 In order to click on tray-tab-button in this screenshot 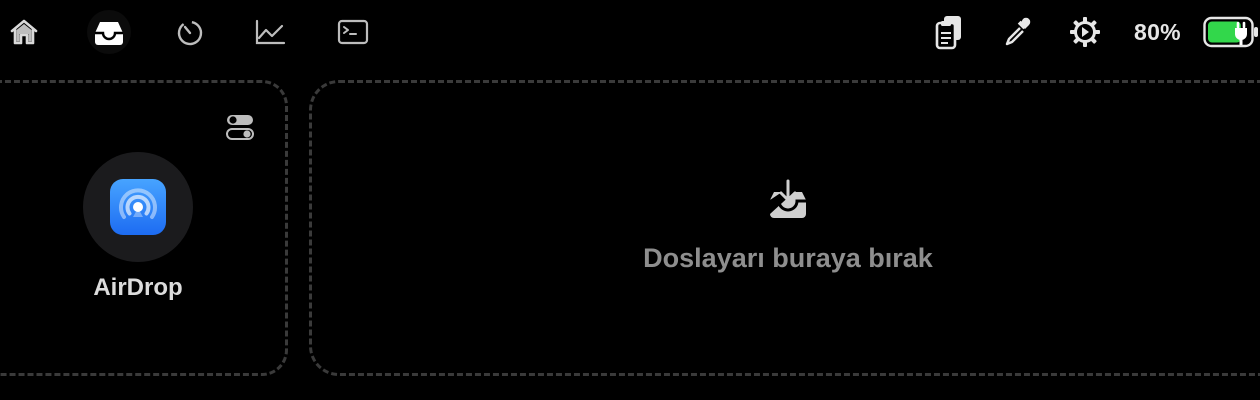, I will do `click(109, 32)`.